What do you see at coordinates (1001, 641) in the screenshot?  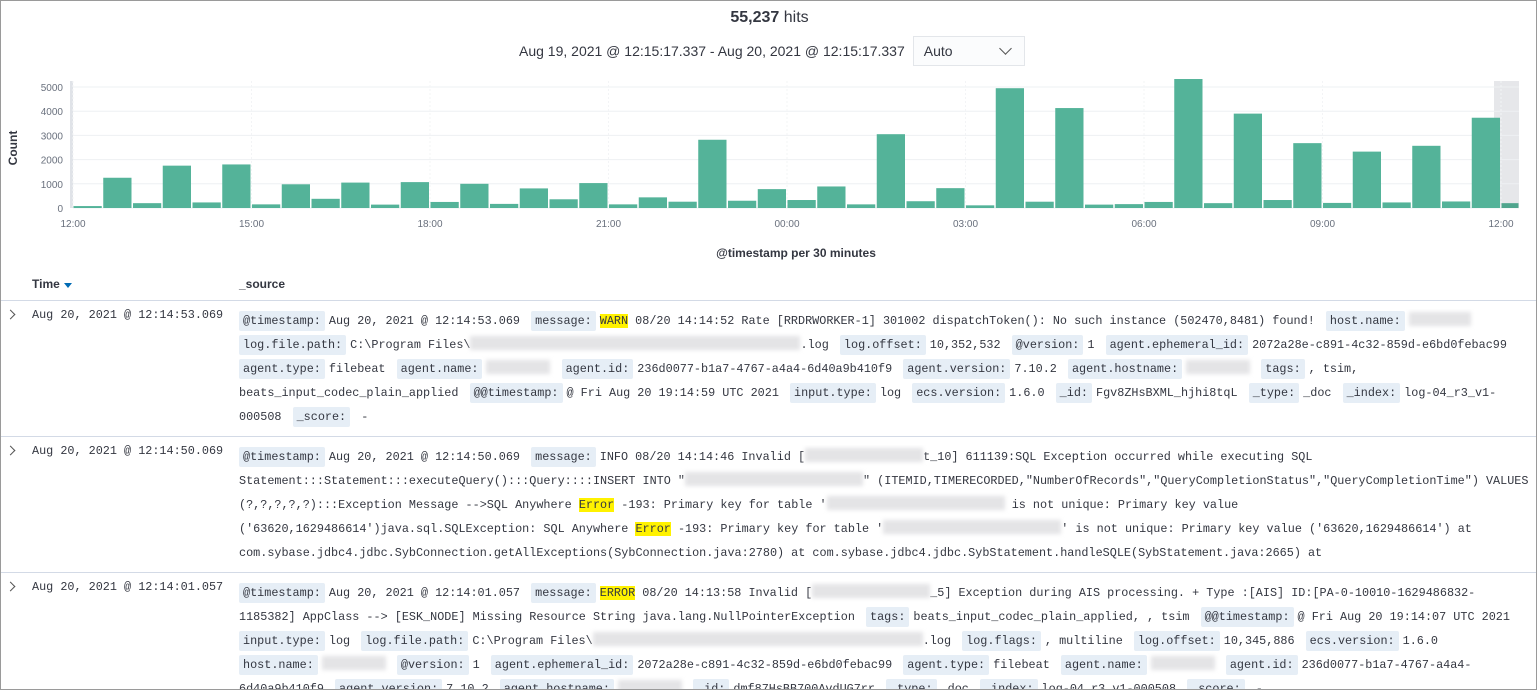 I see `field-key: log.flags:` at bounding box center [1001, 641].